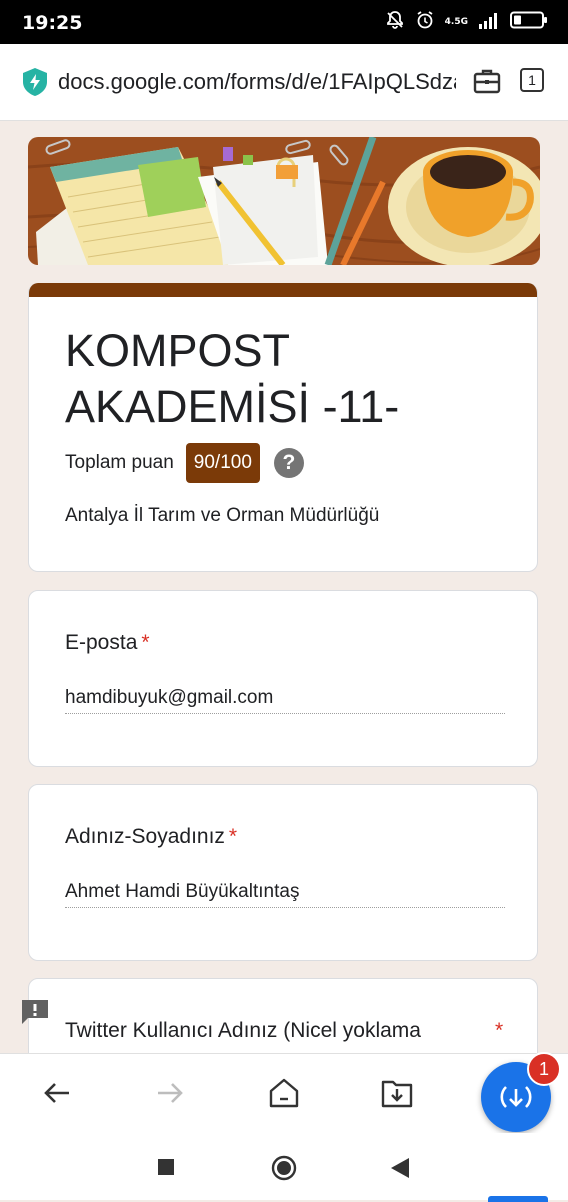  What do you see at coordinates (166, 1169) in the screenshot?
I see `recents-icon` at bounding box center [166, 1169].